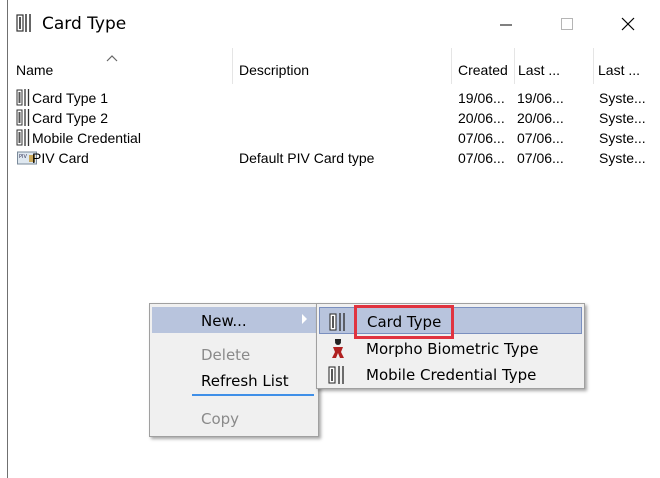  I want to click on submenu-item-morpho-biometric-type: Morpho Biometric Type, so click(450, 348).